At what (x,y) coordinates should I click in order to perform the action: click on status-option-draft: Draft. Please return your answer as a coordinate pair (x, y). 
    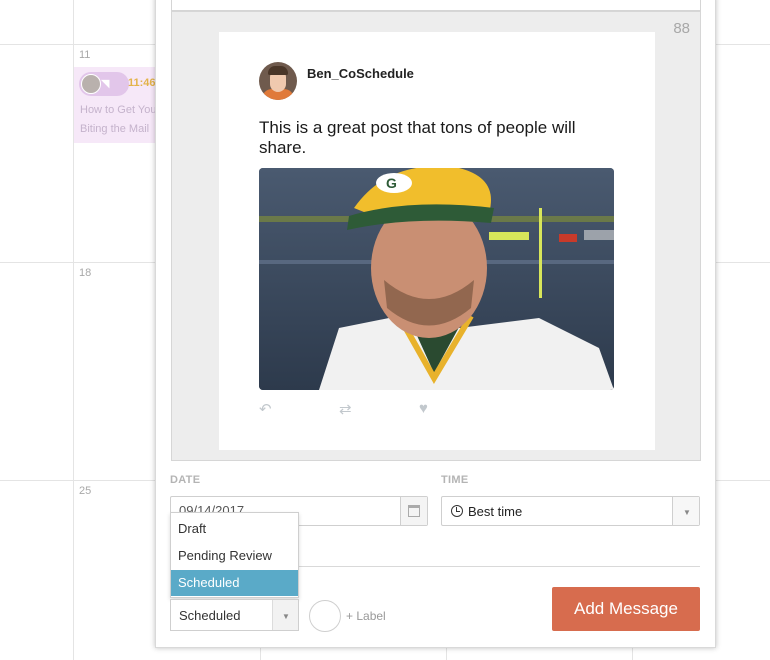
    Looking at the image, I should click on (234, 529).